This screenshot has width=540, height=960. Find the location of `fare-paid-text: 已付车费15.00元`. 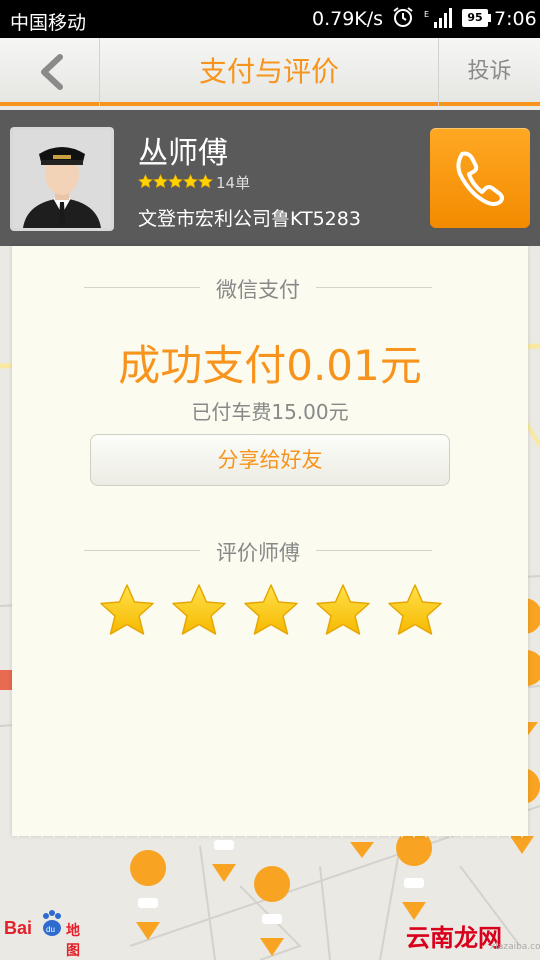

fare-paid-text: 已付车费15.00元 is located at coordinates (270, 412).